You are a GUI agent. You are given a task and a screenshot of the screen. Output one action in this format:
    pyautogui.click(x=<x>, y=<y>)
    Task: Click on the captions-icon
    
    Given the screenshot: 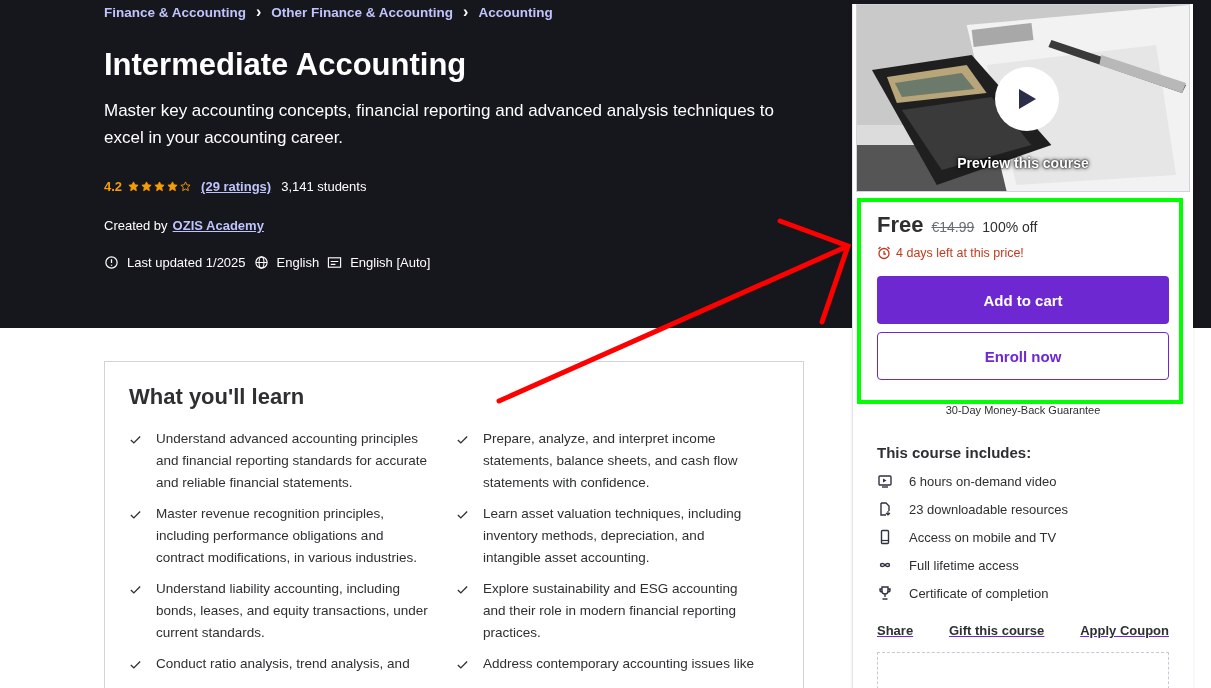 What is the action you would take?
    pyautogui.click(x=335, y=262)
    